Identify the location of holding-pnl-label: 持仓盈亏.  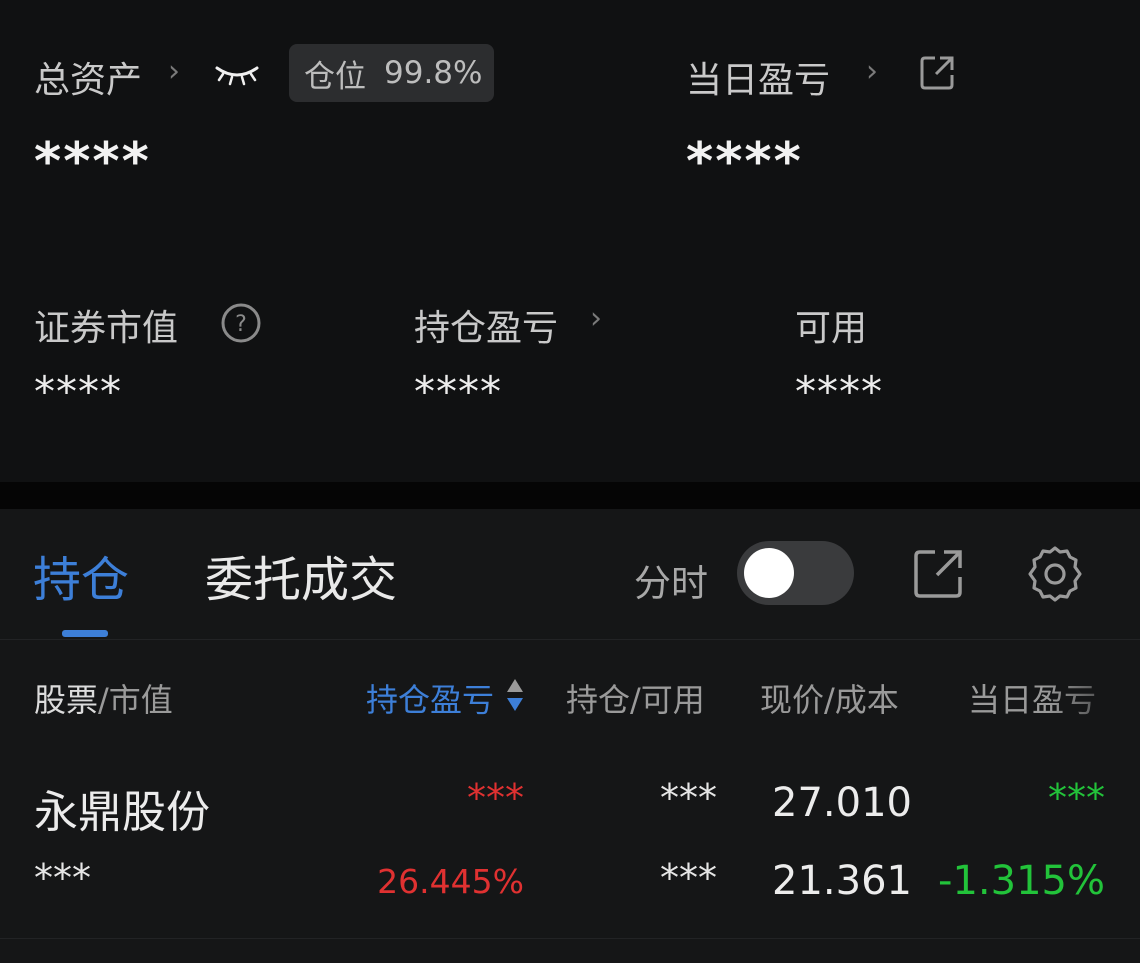
(486, 325).